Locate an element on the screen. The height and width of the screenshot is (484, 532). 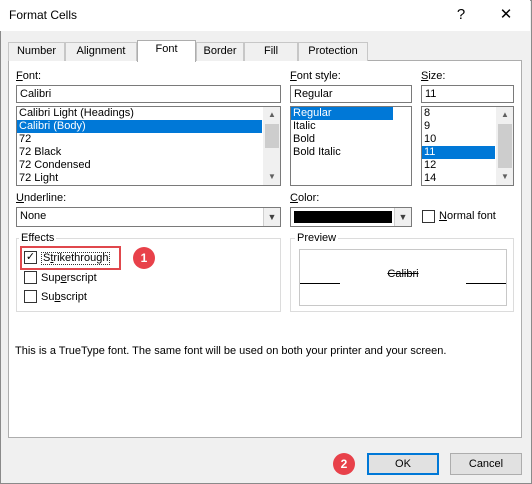
font-list-item: 72 is located at coordinates (148, 139).